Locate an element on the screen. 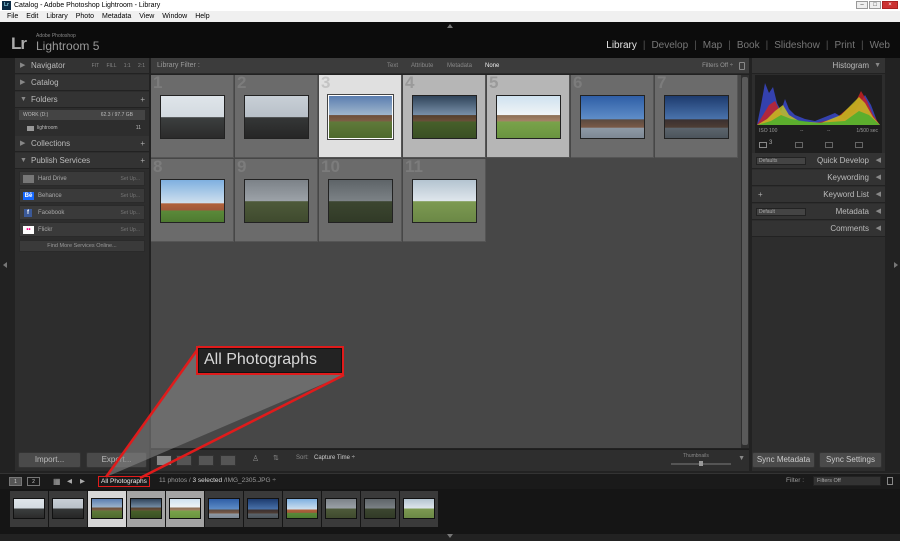 This screenshot has height=541, width=900. slider-knob is located at coordinates (701, 463).